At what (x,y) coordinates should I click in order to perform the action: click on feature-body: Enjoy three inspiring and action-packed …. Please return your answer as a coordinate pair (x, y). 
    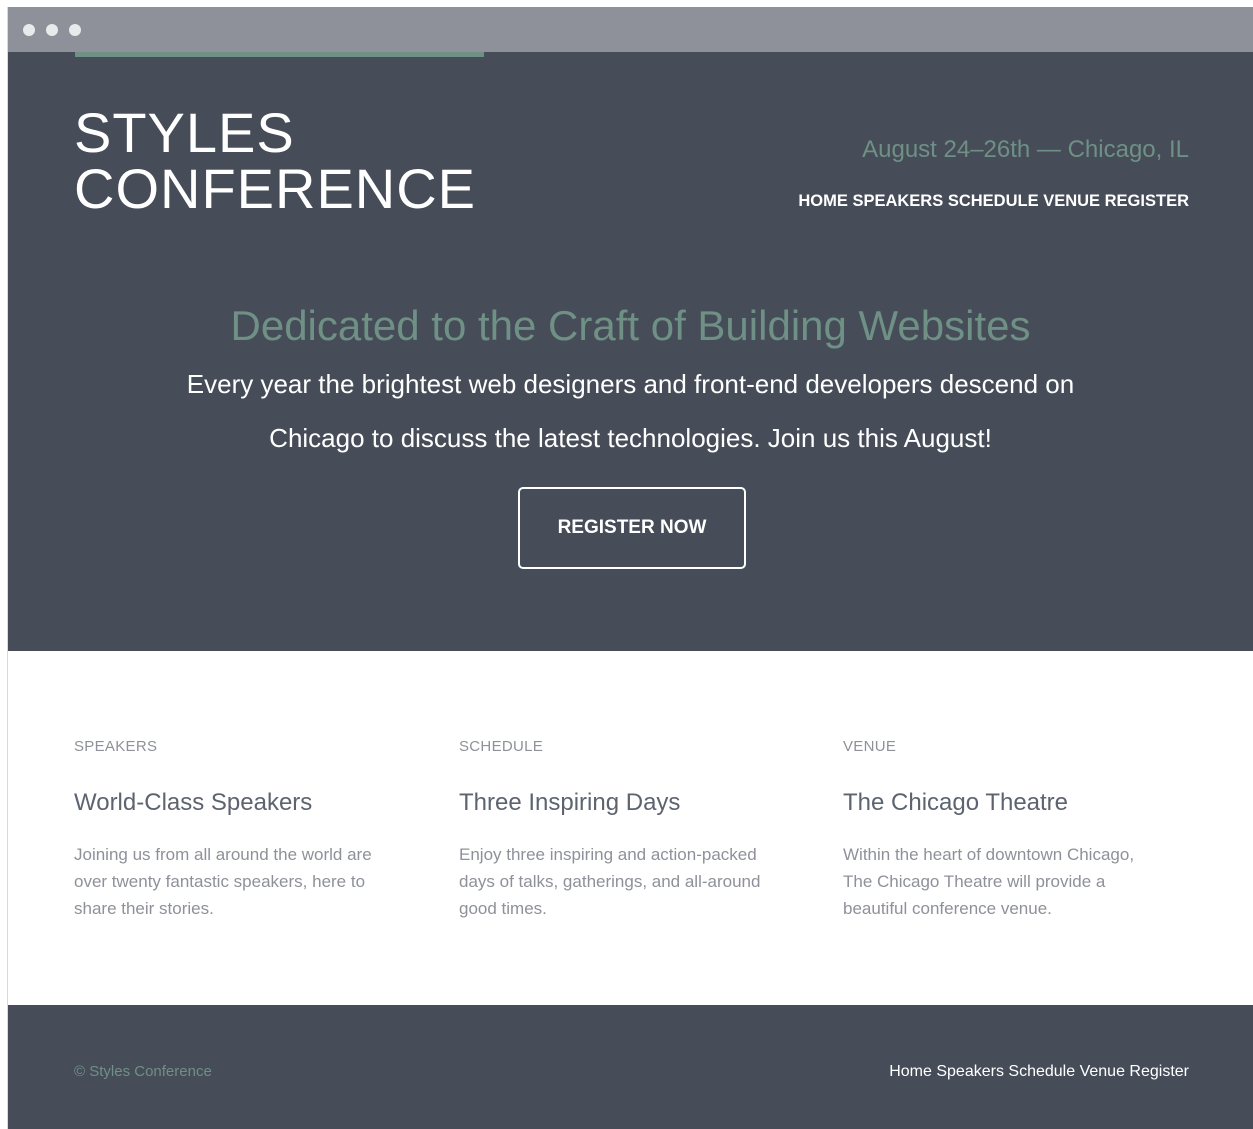
    Looking at the image, I should click on (631, 881).